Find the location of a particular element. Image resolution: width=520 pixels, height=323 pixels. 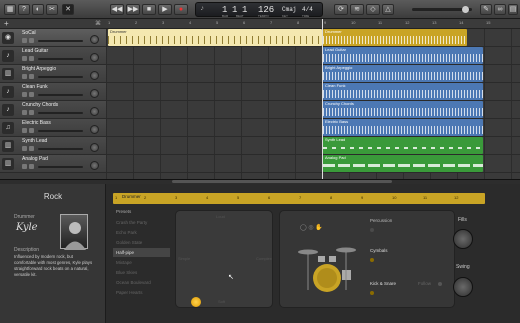

playhead is located at coordinates (322, 99).